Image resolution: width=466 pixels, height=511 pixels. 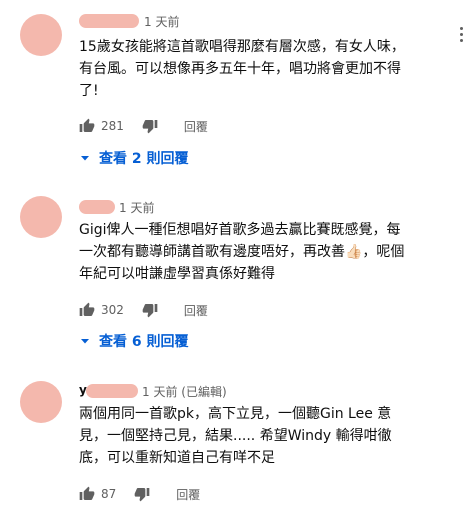 I want to click on comment-actions: 281 回覆, so click(x=143, y=126).